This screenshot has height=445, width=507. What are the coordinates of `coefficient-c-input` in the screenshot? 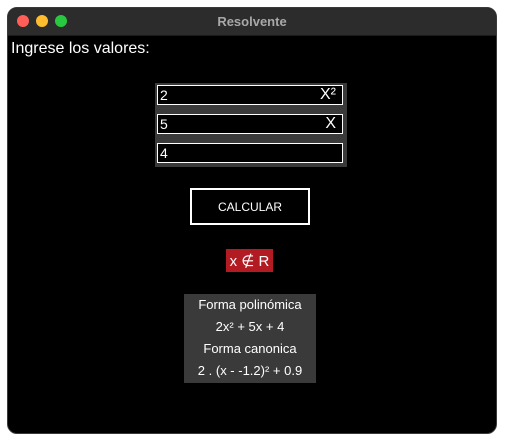 It's located at (235, 153).